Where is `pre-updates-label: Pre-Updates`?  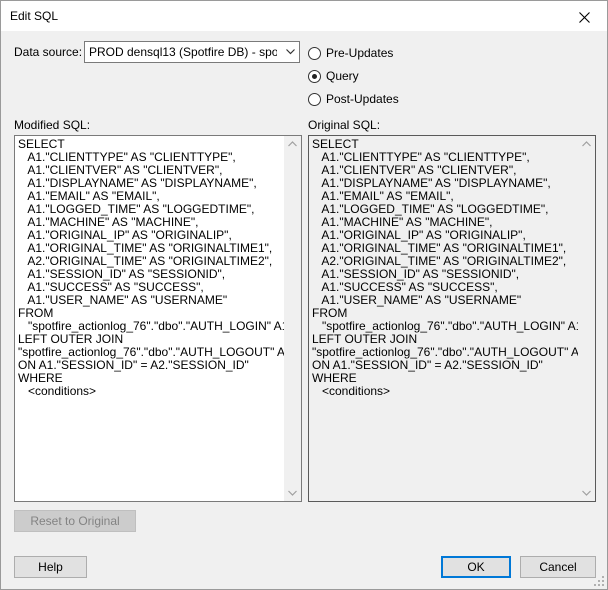 pre-updates-label: Pre-Updates is located at coordinates (360, 53).